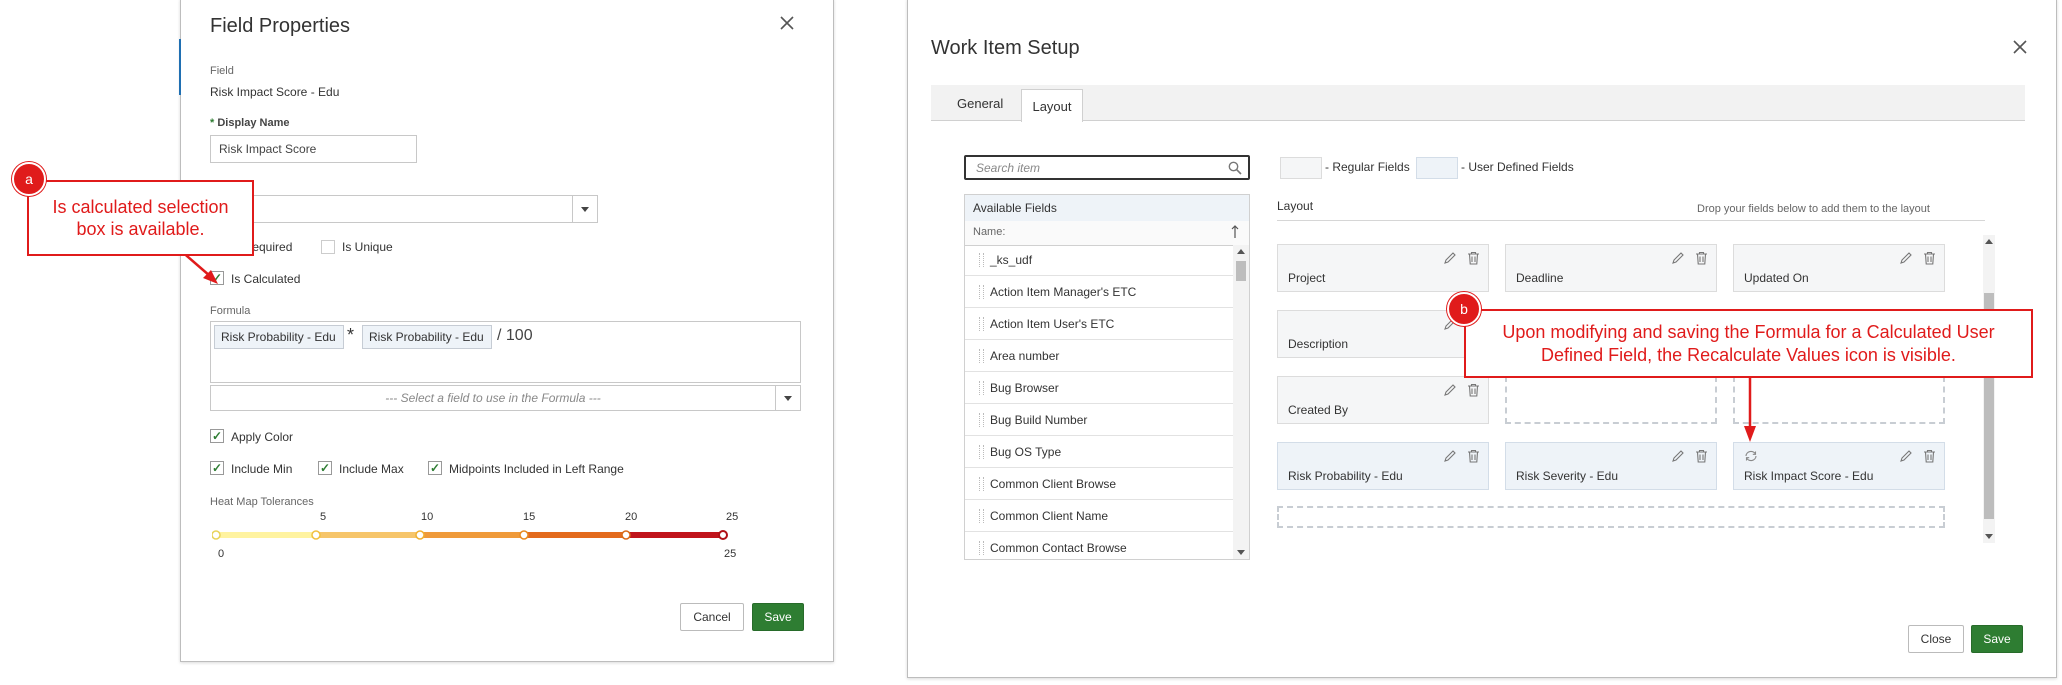 This screenshot has height=685, width=2062. Describe the element at coordinates (1383, 268) in the screenshot. I see `layout-card-project: Project` at that location.